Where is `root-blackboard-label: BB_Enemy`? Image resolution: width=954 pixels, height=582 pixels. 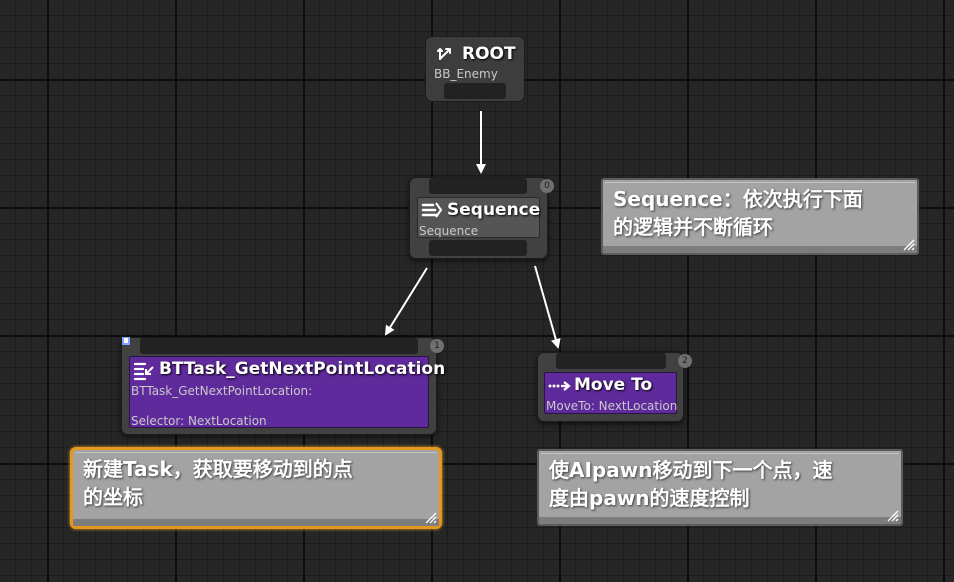 root-blackboard-label: BB_Enemy is located at coordinates (466, 74).